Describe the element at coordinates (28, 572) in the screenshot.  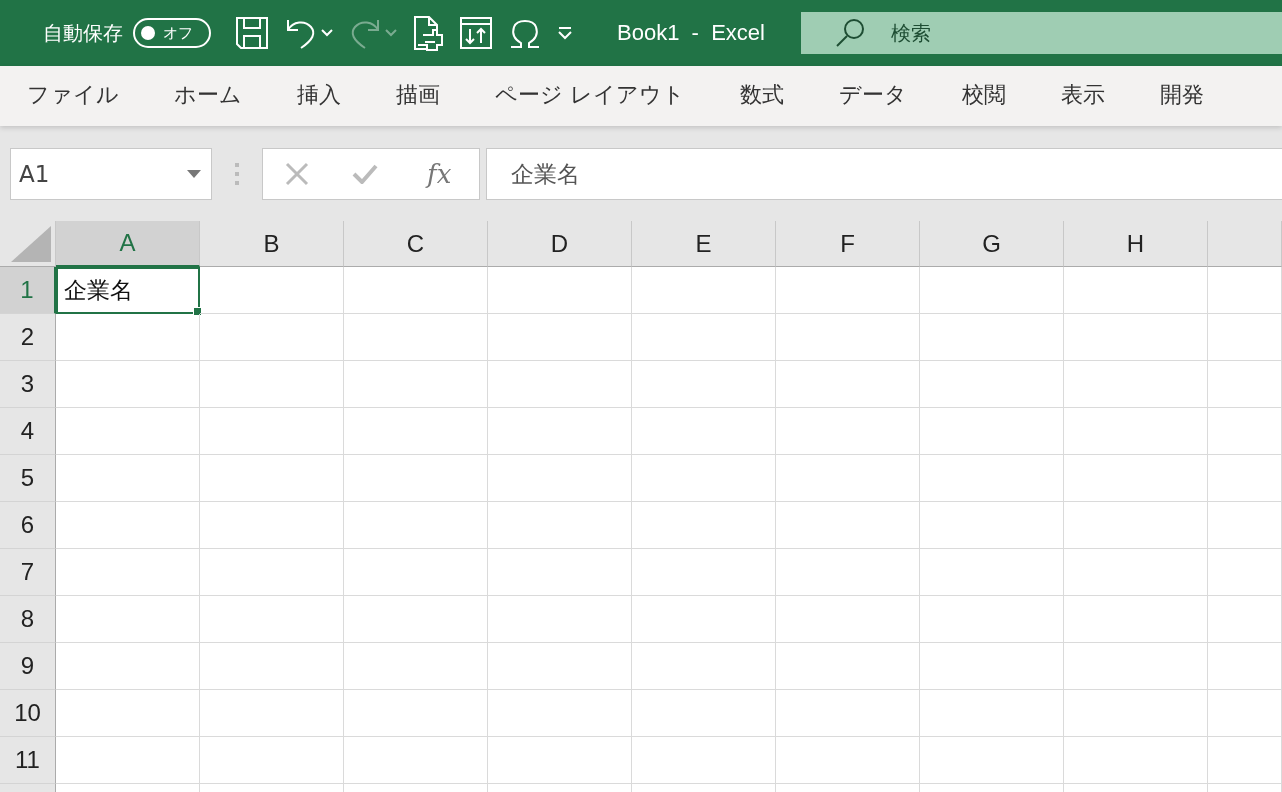
I see `row-header: 7` at that location.